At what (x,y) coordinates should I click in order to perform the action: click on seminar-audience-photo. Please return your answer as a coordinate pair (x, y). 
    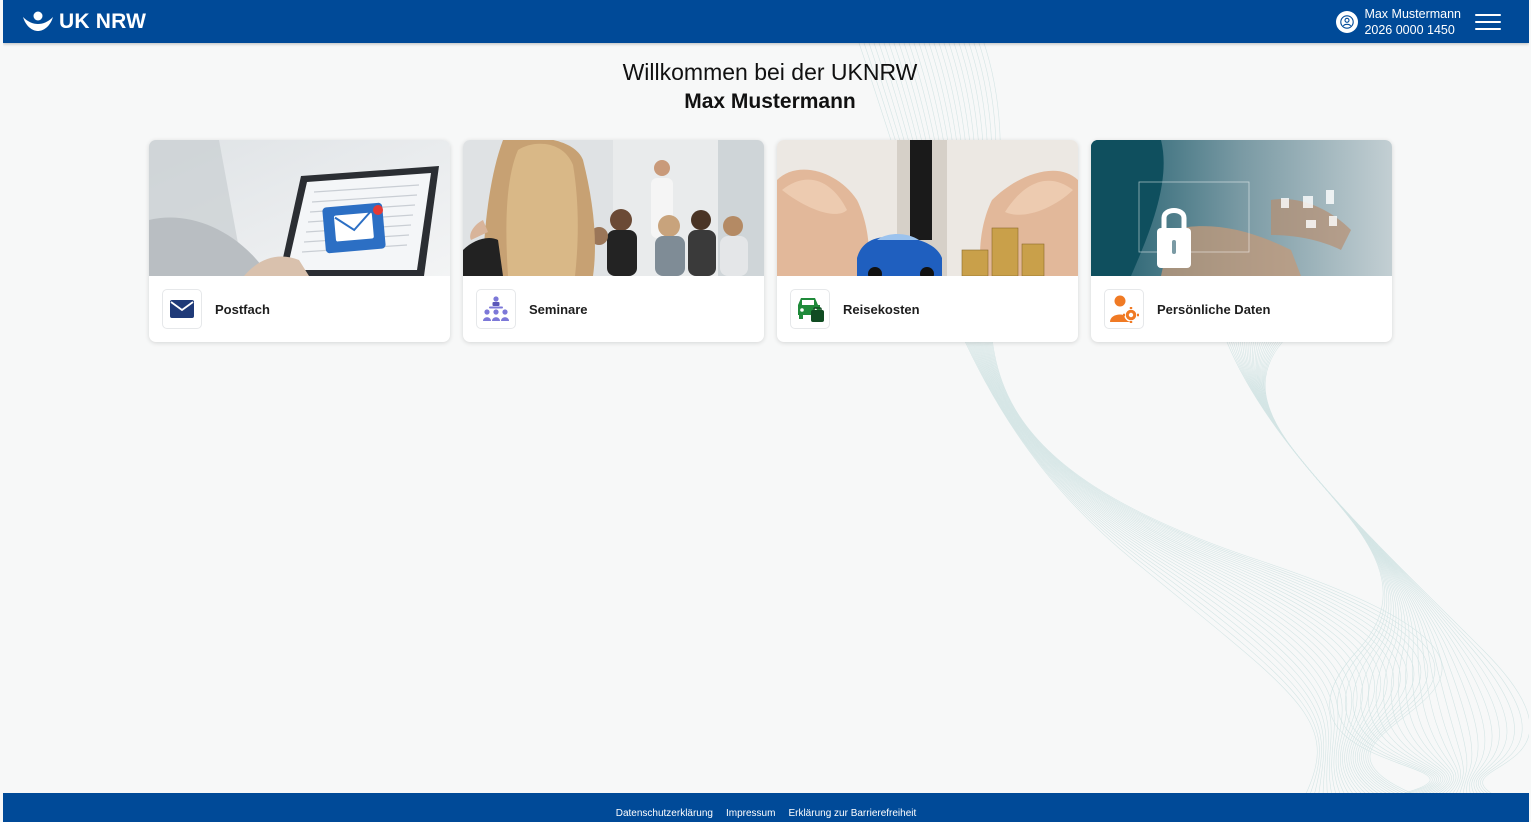
    Looking at the image, I should click on (613, 208).